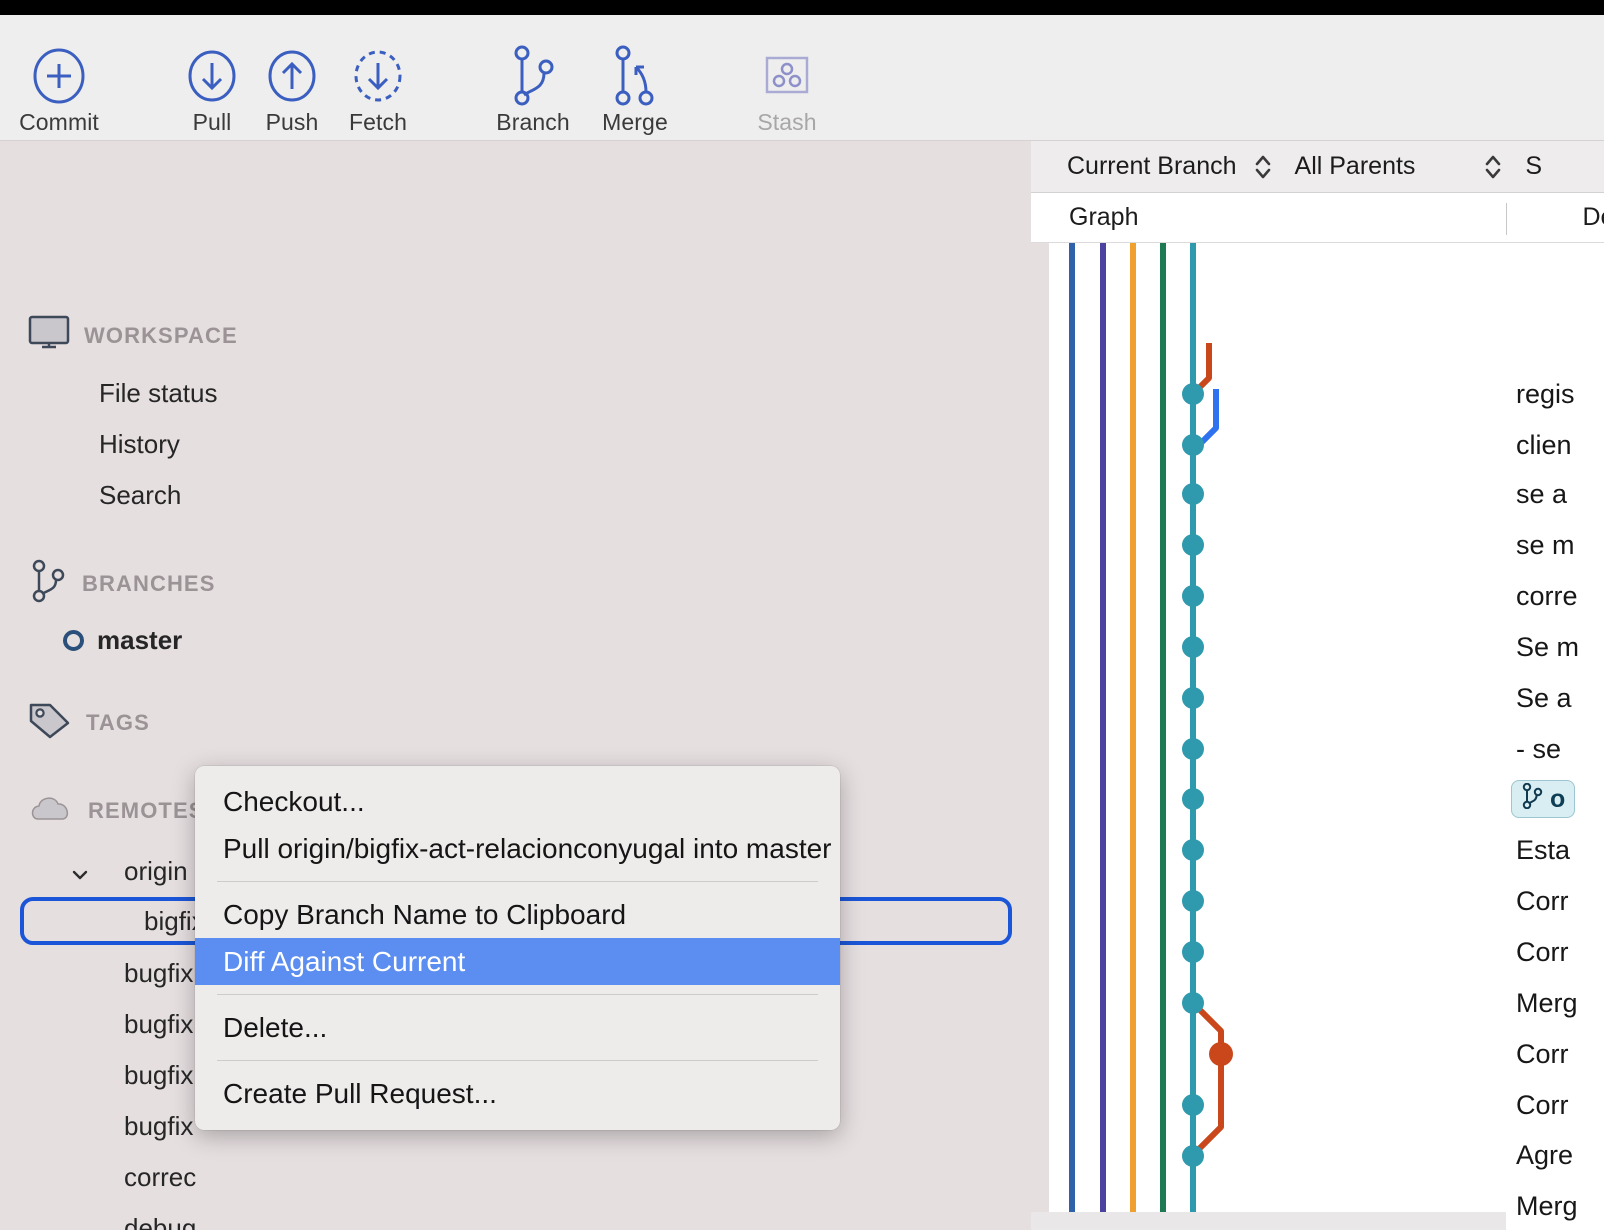 This screenshot has width=1604, height=1230. Describe the element at coordinates (1593, 217) in the screenshot. I see `column-header-description: Desc` at that location.